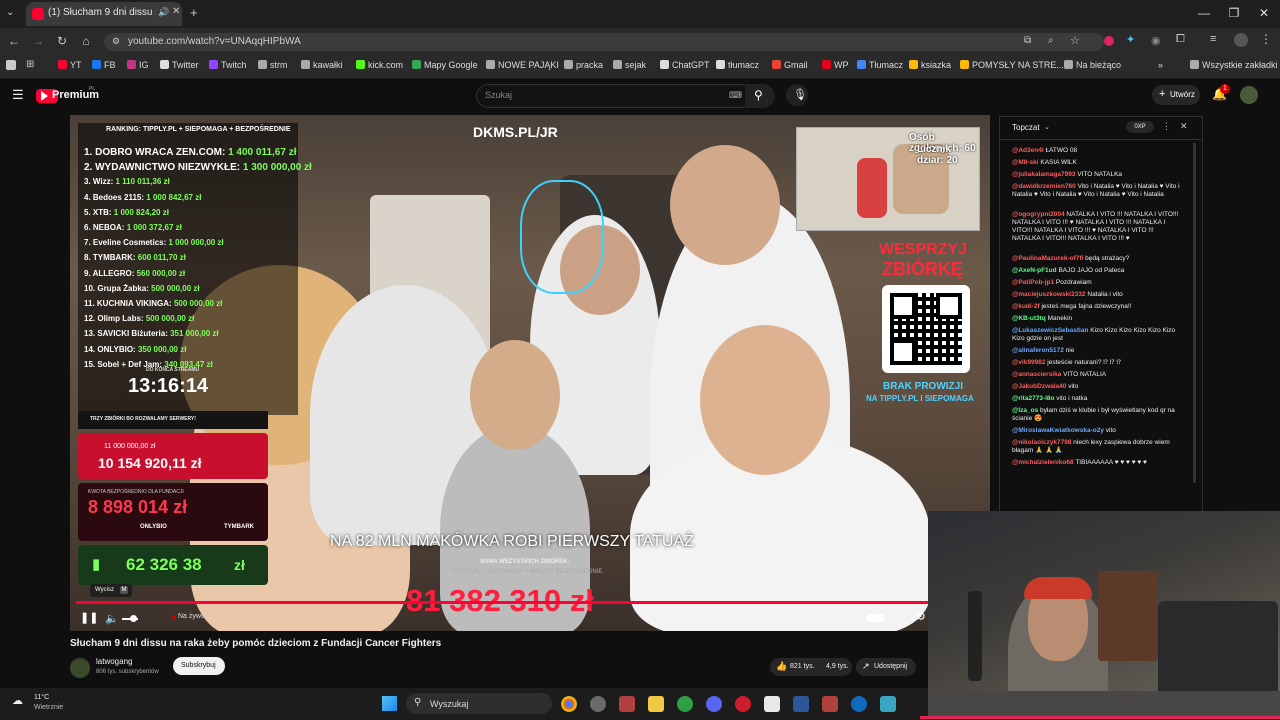  Describe the element at coordinates (1264, 13) in the screenshot. I see `close-window-button: ✕` at that location.